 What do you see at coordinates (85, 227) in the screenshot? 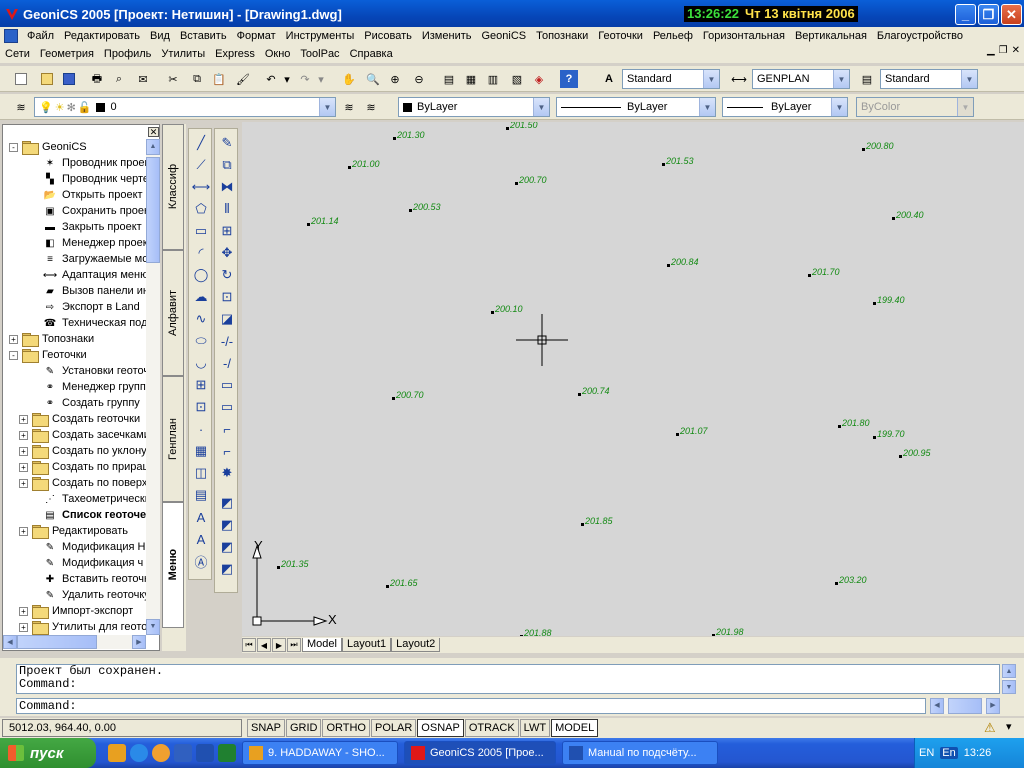
I see `tree-item: ▬ Закрыть проект` at bounding box center [85, 227].